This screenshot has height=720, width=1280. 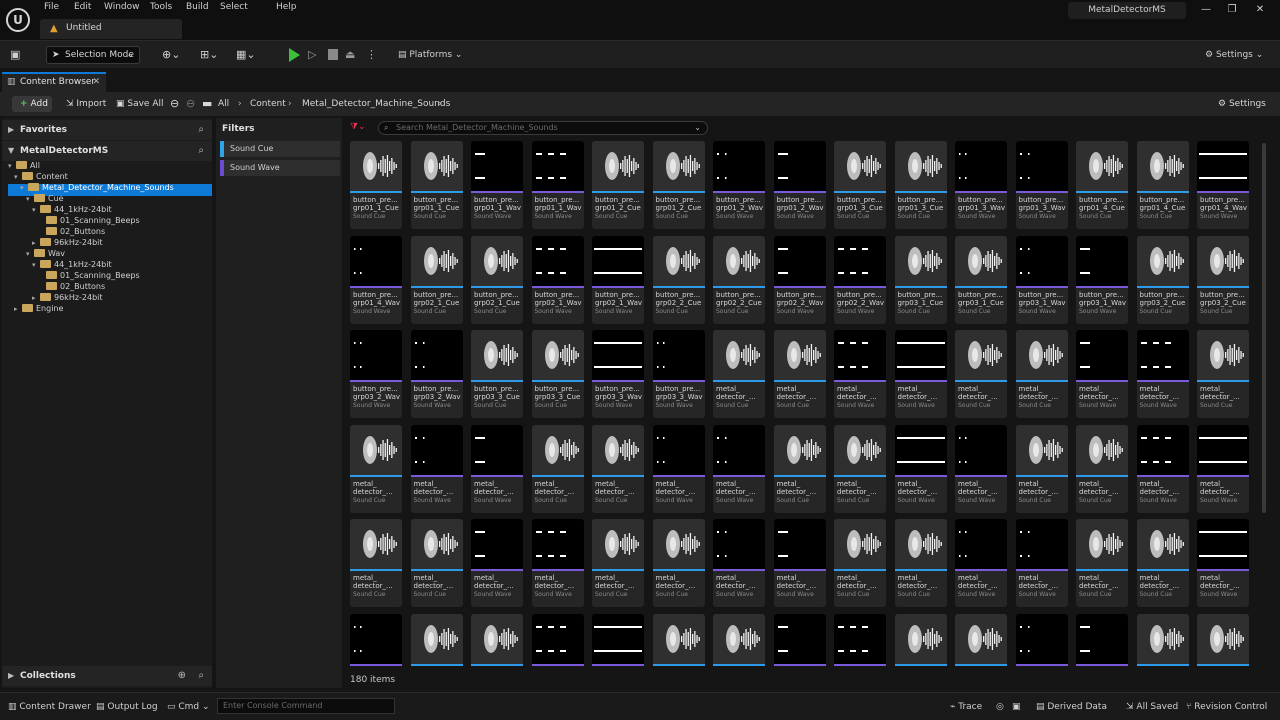 I want to click on tree-folder: 02_Buttons, so click(x=71, y=231).